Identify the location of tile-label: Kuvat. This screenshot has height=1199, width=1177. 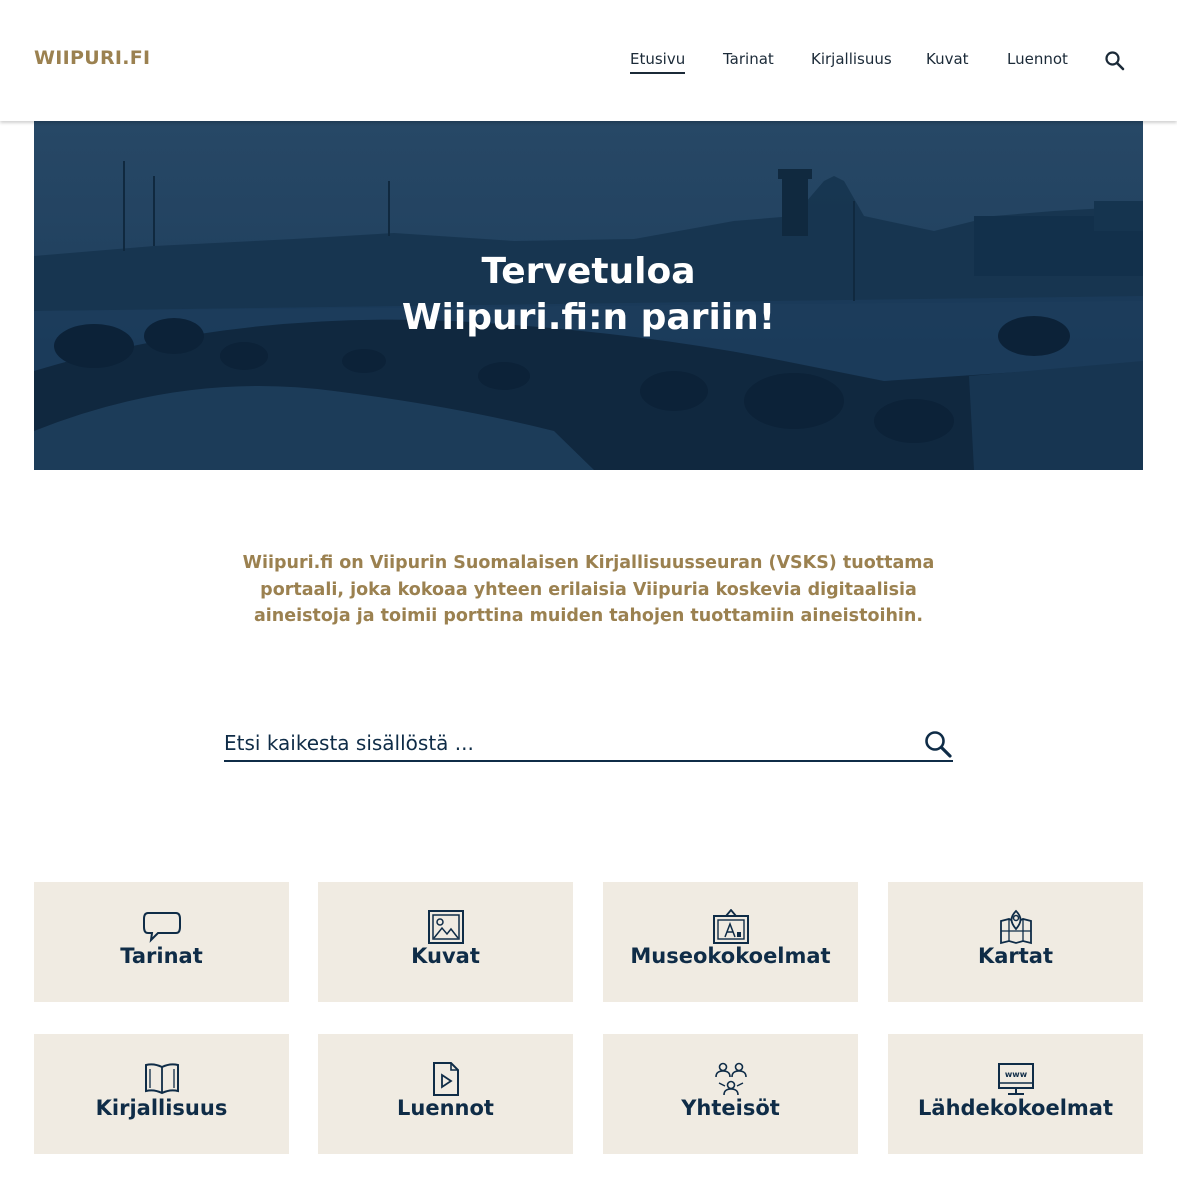
(445, 956).